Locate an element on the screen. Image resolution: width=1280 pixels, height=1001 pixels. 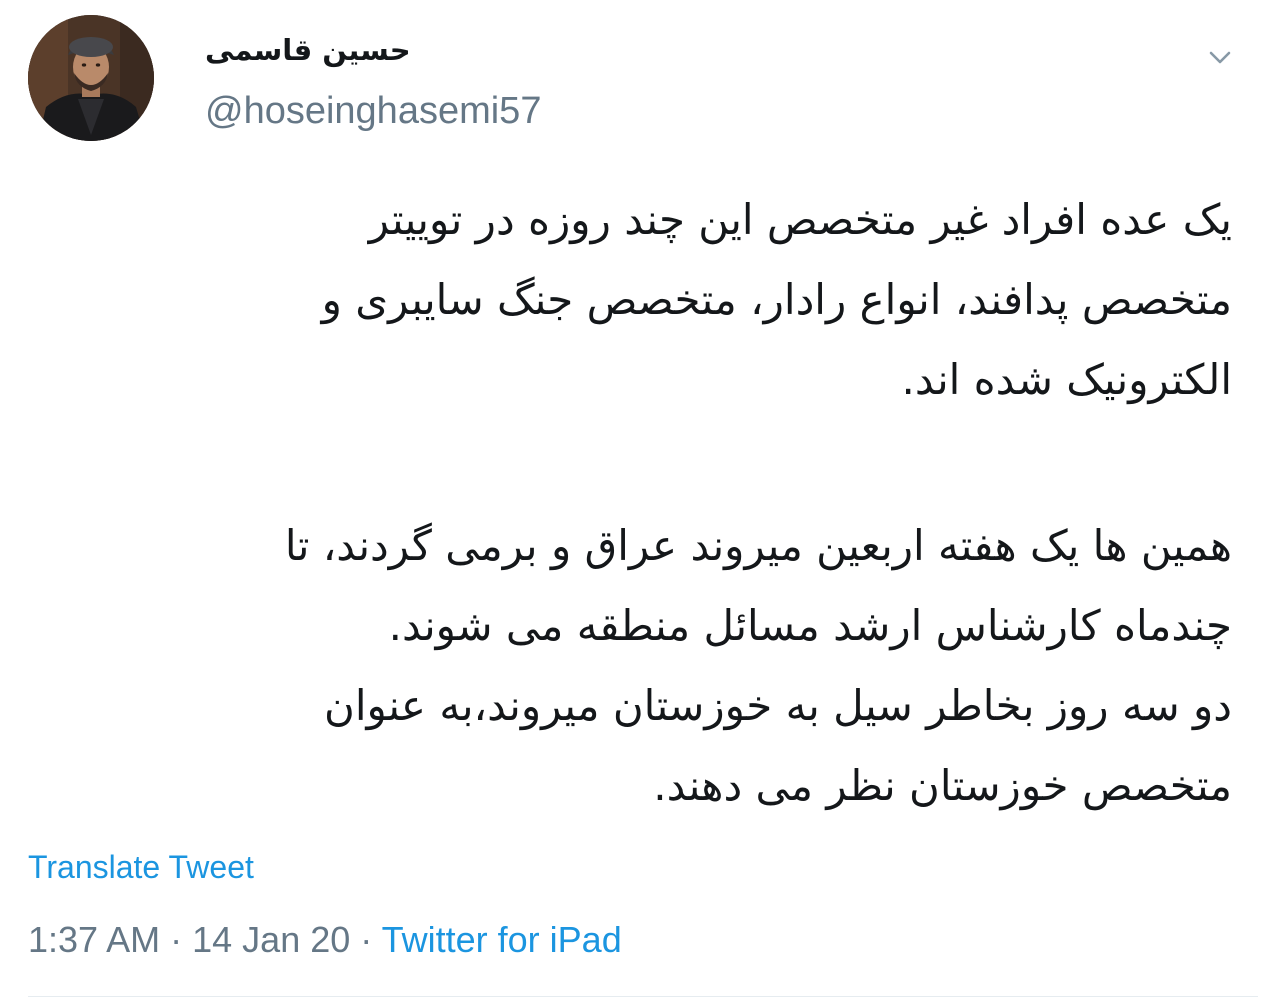
avatar is located at coordinates (91, 78).